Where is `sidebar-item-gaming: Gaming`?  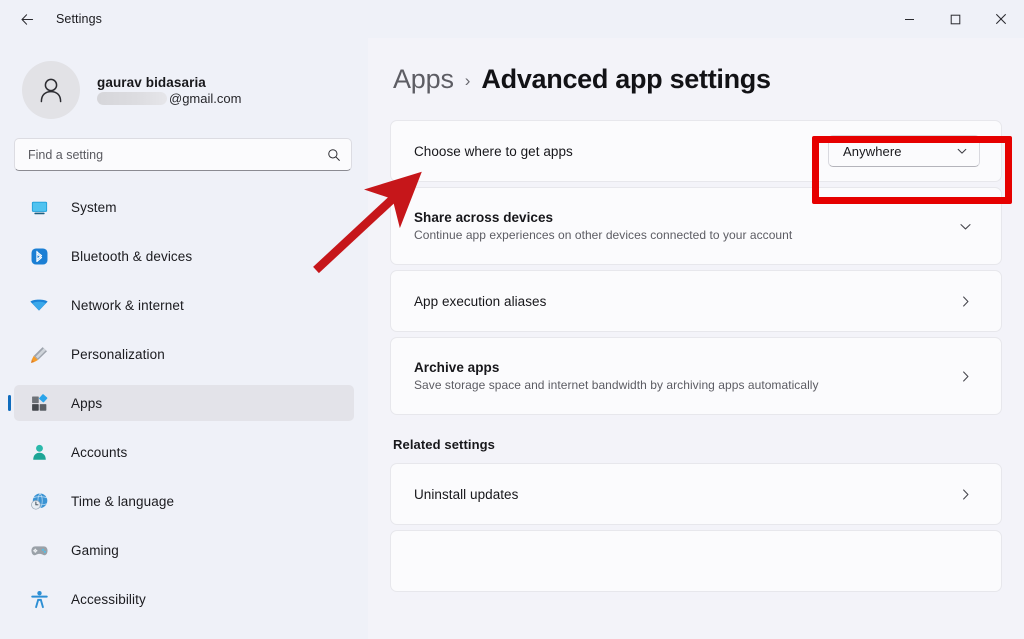
sidebar-item-gaming: Gaming is located at coordinates (184, 550).